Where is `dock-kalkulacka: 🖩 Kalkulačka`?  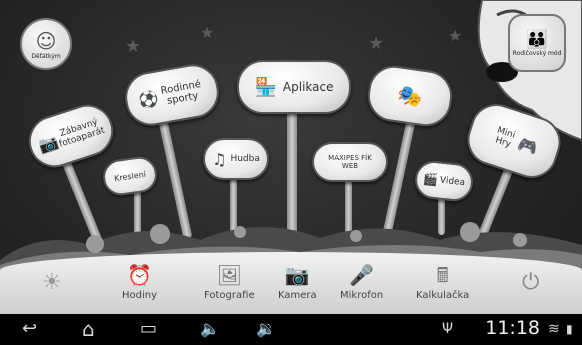
dock-kalkulacka: 🖩 Kalkulačka is located at coordinates (442, 282).